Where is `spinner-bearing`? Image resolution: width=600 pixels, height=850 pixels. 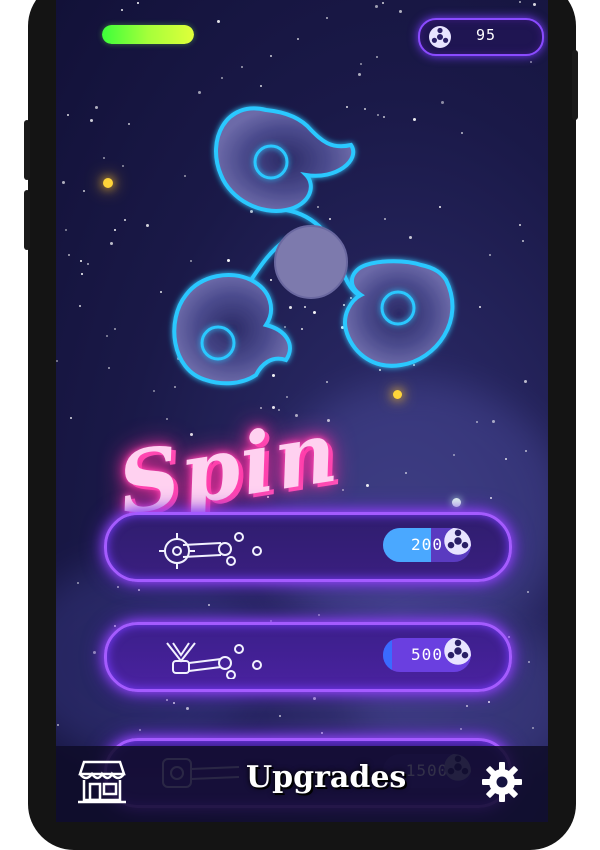
spinner-bearing is located at coordinates (311, 262).